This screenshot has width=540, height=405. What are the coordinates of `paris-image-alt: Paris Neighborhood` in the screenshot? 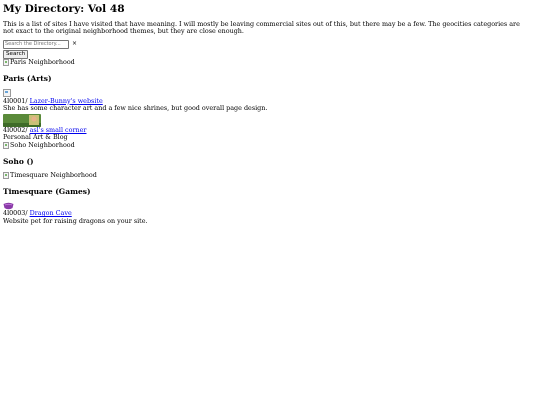 It's located at (42, 62).